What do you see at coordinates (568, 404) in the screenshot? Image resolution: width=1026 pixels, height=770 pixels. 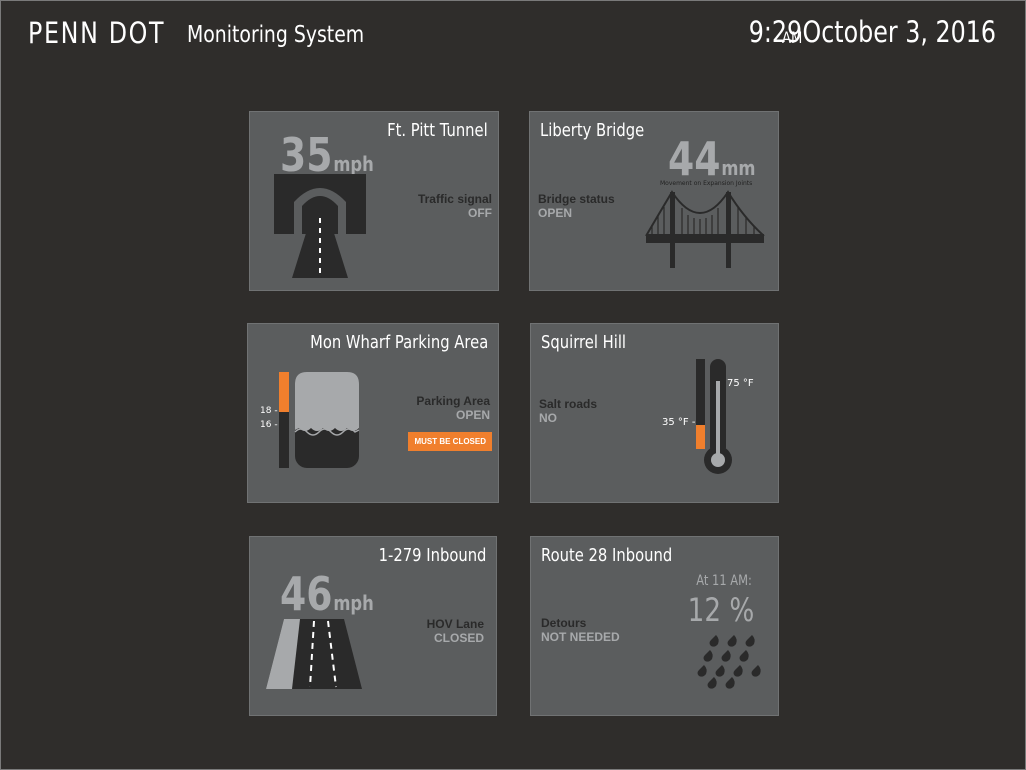 I see `salt-roads-label: Salt roads` at bounding box center [568, 404].